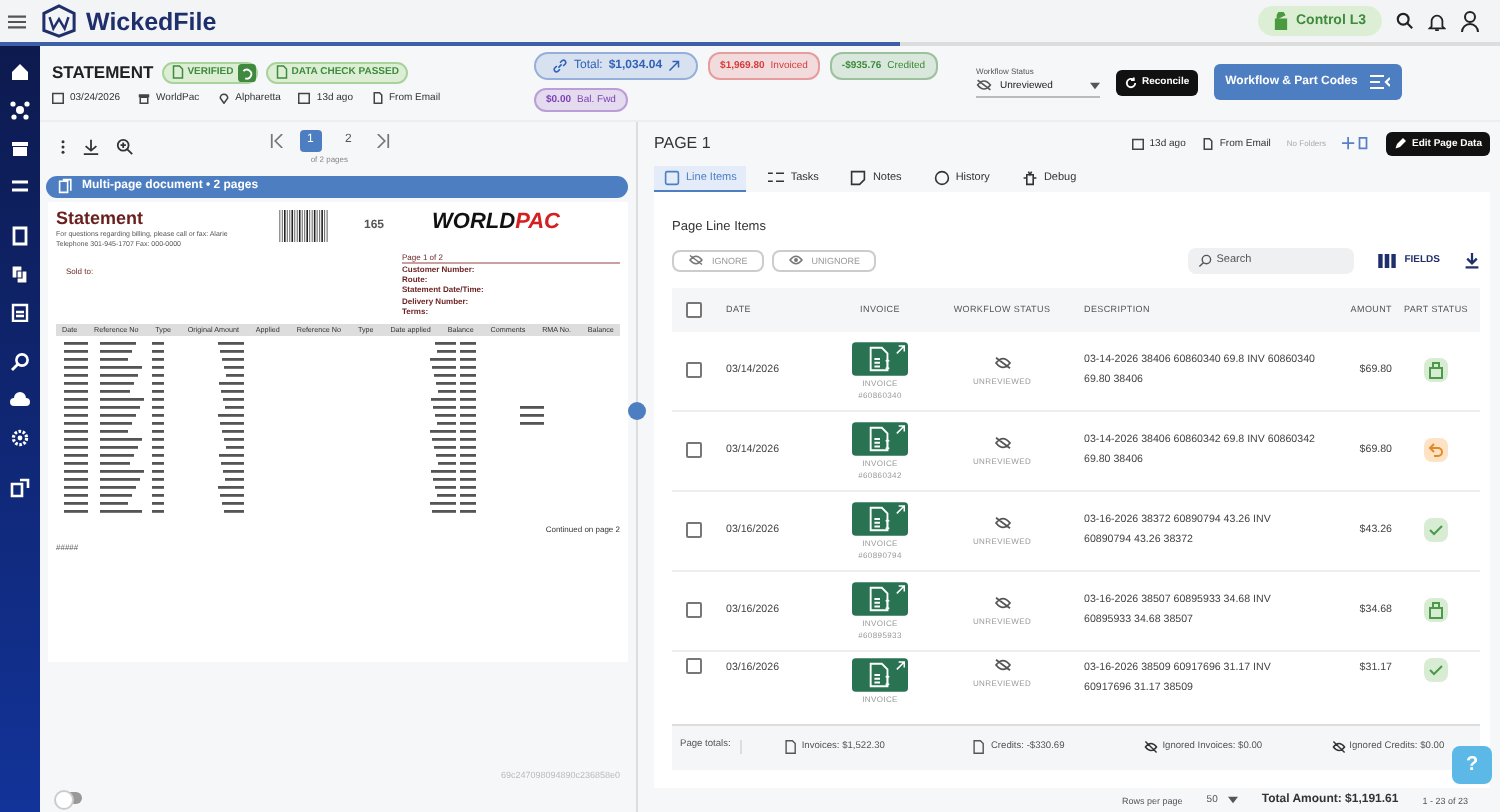 The height and width of the screenshot is (812, 1500). I want to click on network-icon, so click(20, 109).